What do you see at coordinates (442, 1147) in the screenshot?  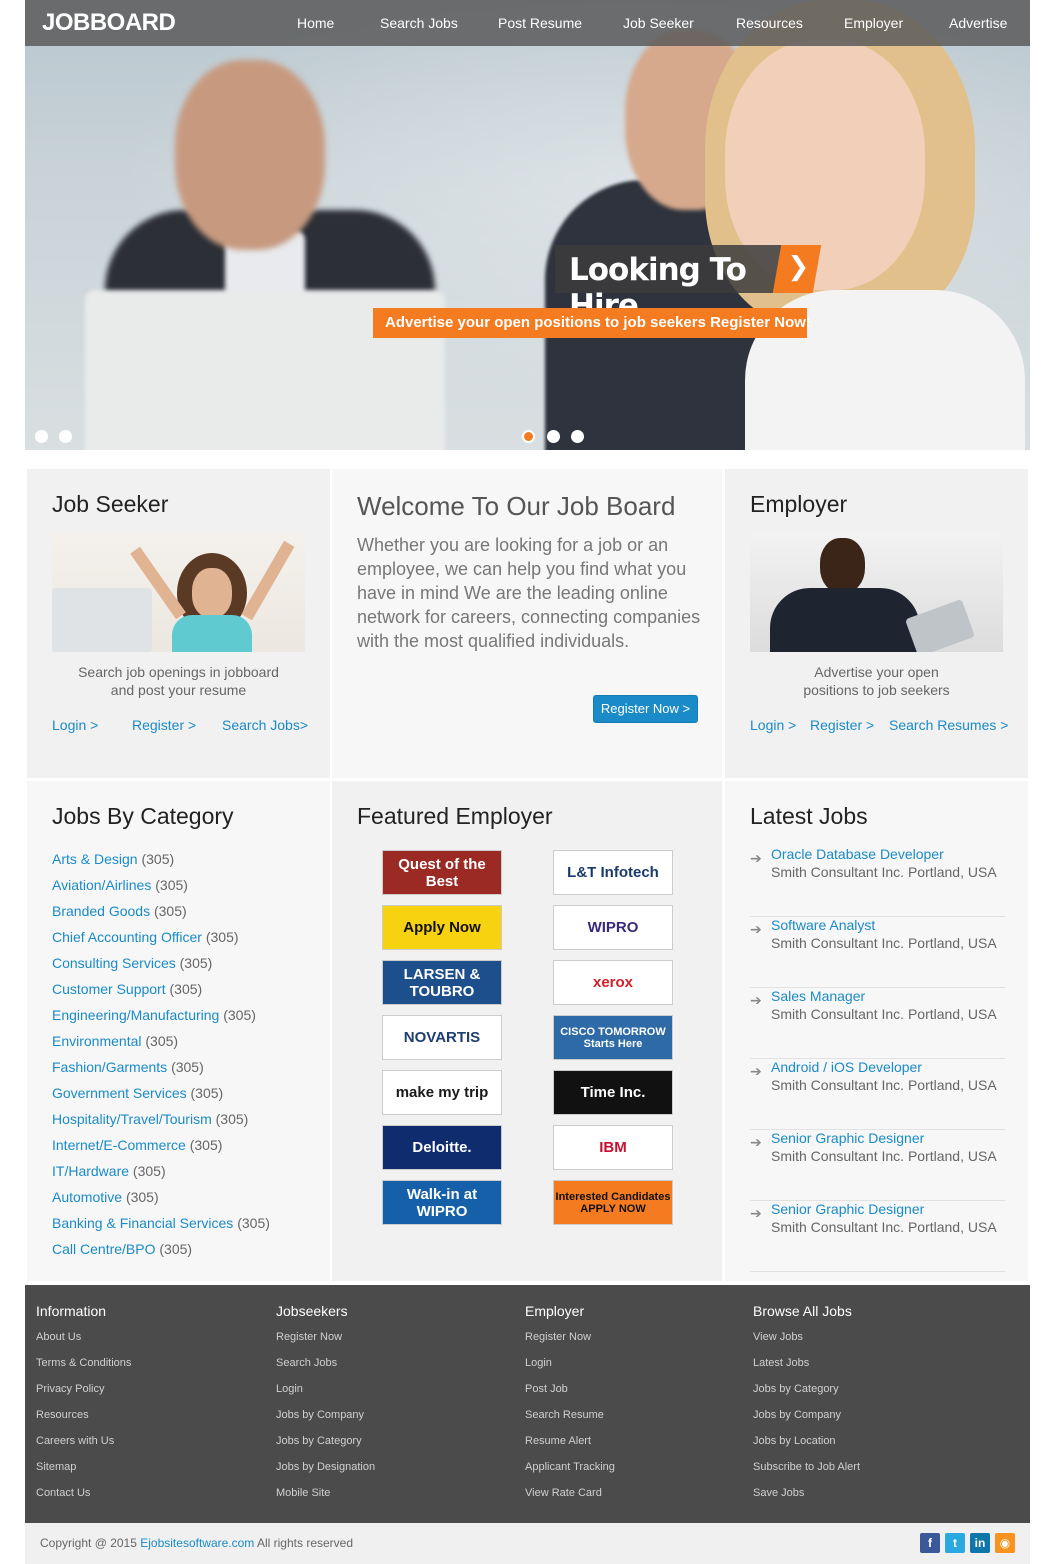 I see `featured-employer-logo: Deloitte.` at bounding box center [442, 1147].